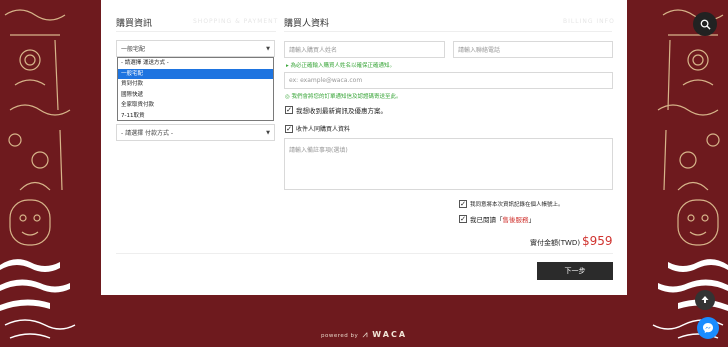 The width and height of the screenshot is (728, 347). Describe the element at coordinates (448, 80) in the screenshot. I see `email-input: ex: example@waca.com` at that location.